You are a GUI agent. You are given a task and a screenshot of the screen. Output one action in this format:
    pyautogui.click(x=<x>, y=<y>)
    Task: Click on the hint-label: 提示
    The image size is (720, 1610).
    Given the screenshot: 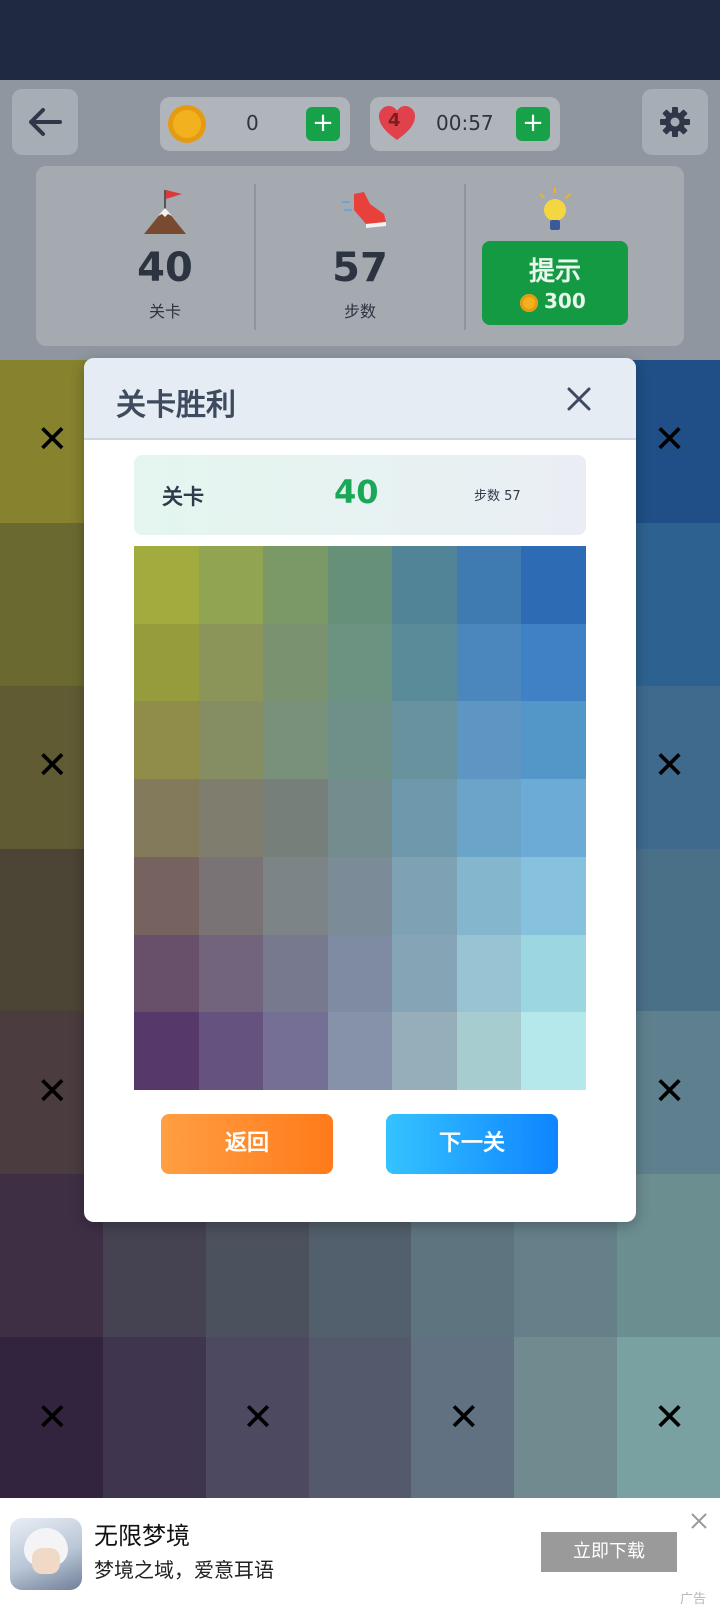 What is the action you would take?
    pyautogui.click(x=554, y=272)
    